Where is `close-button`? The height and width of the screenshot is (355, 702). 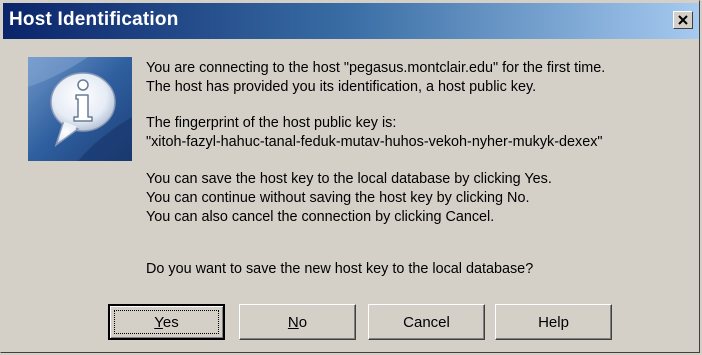
close-button is located at coordinates (683, 20).